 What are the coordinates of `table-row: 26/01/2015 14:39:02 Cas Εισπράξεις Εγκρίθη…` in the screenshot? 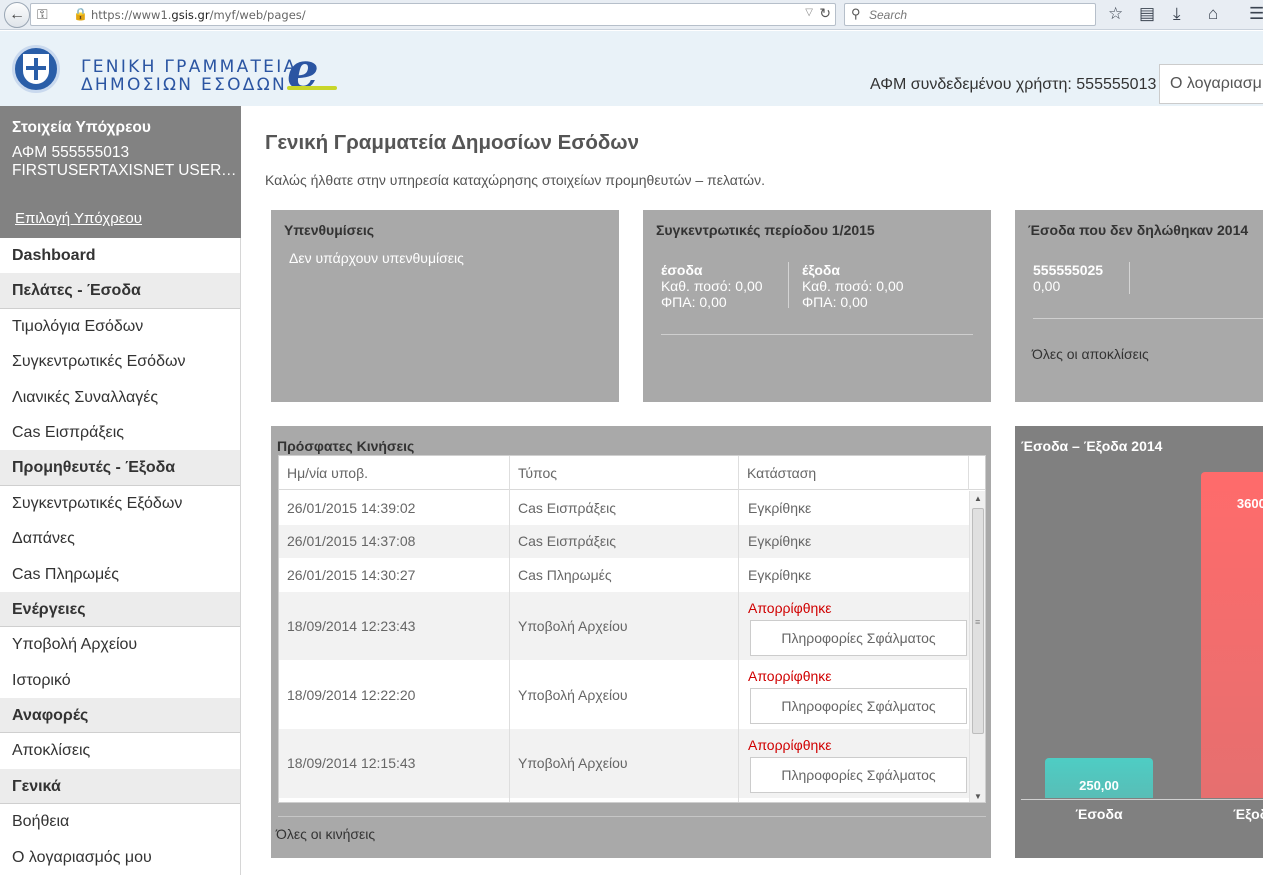 It's located at (624, 508).